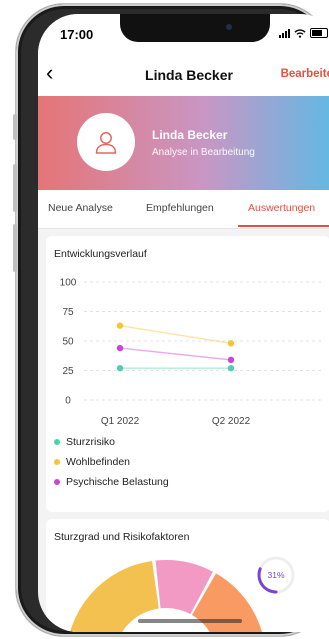 This screenshot has height=639, width=329. I want to click on tab-empfehlungen: Empfehlungen, so click(180, 208).